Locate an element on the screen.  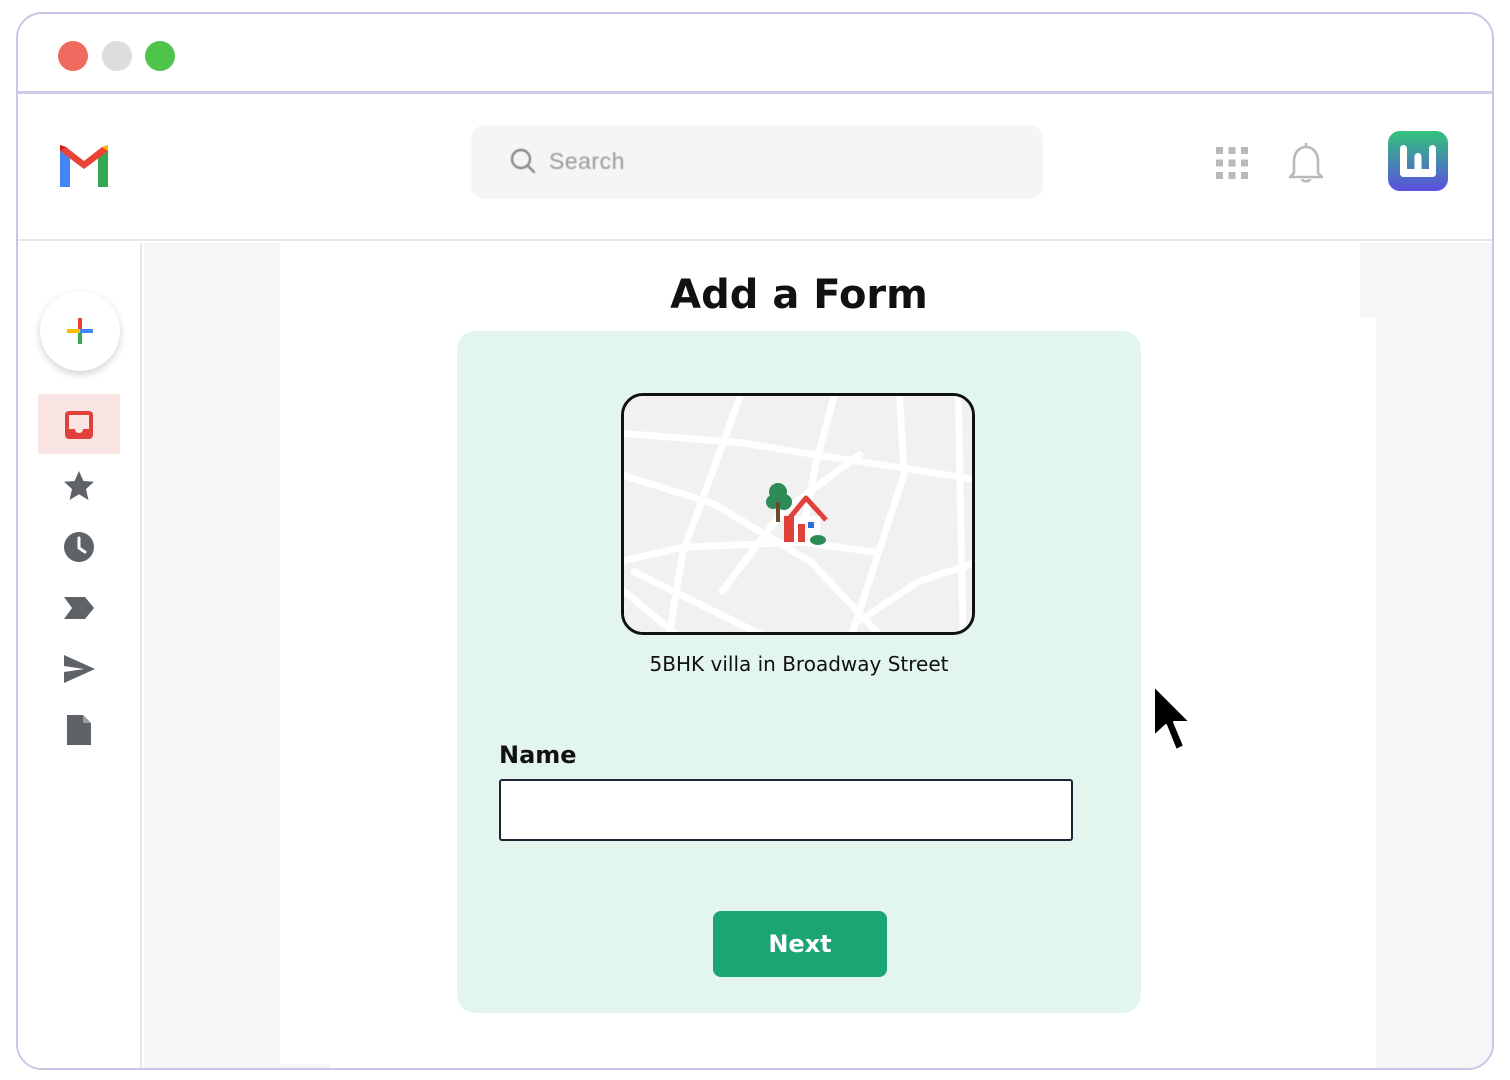
app-header: Search is located at coordinates (755, 169).